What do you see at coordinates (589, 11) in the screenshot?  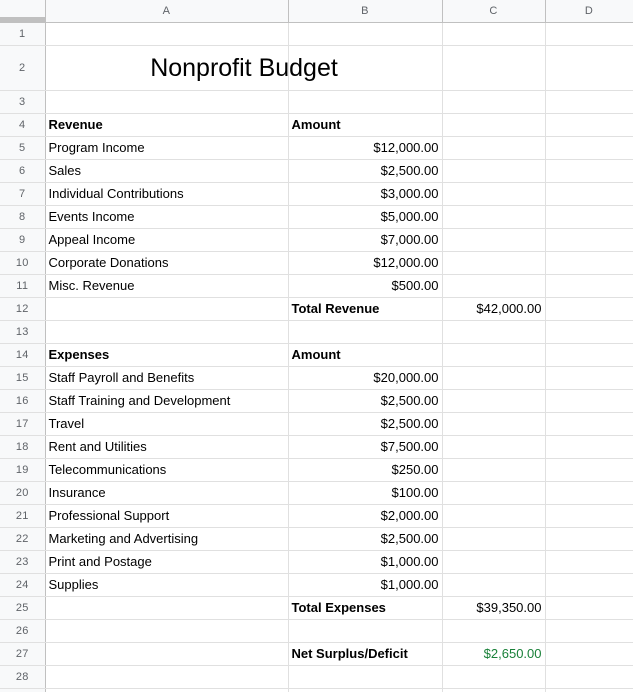 I see `column-header-d: D` at bounding box center [589, 11].